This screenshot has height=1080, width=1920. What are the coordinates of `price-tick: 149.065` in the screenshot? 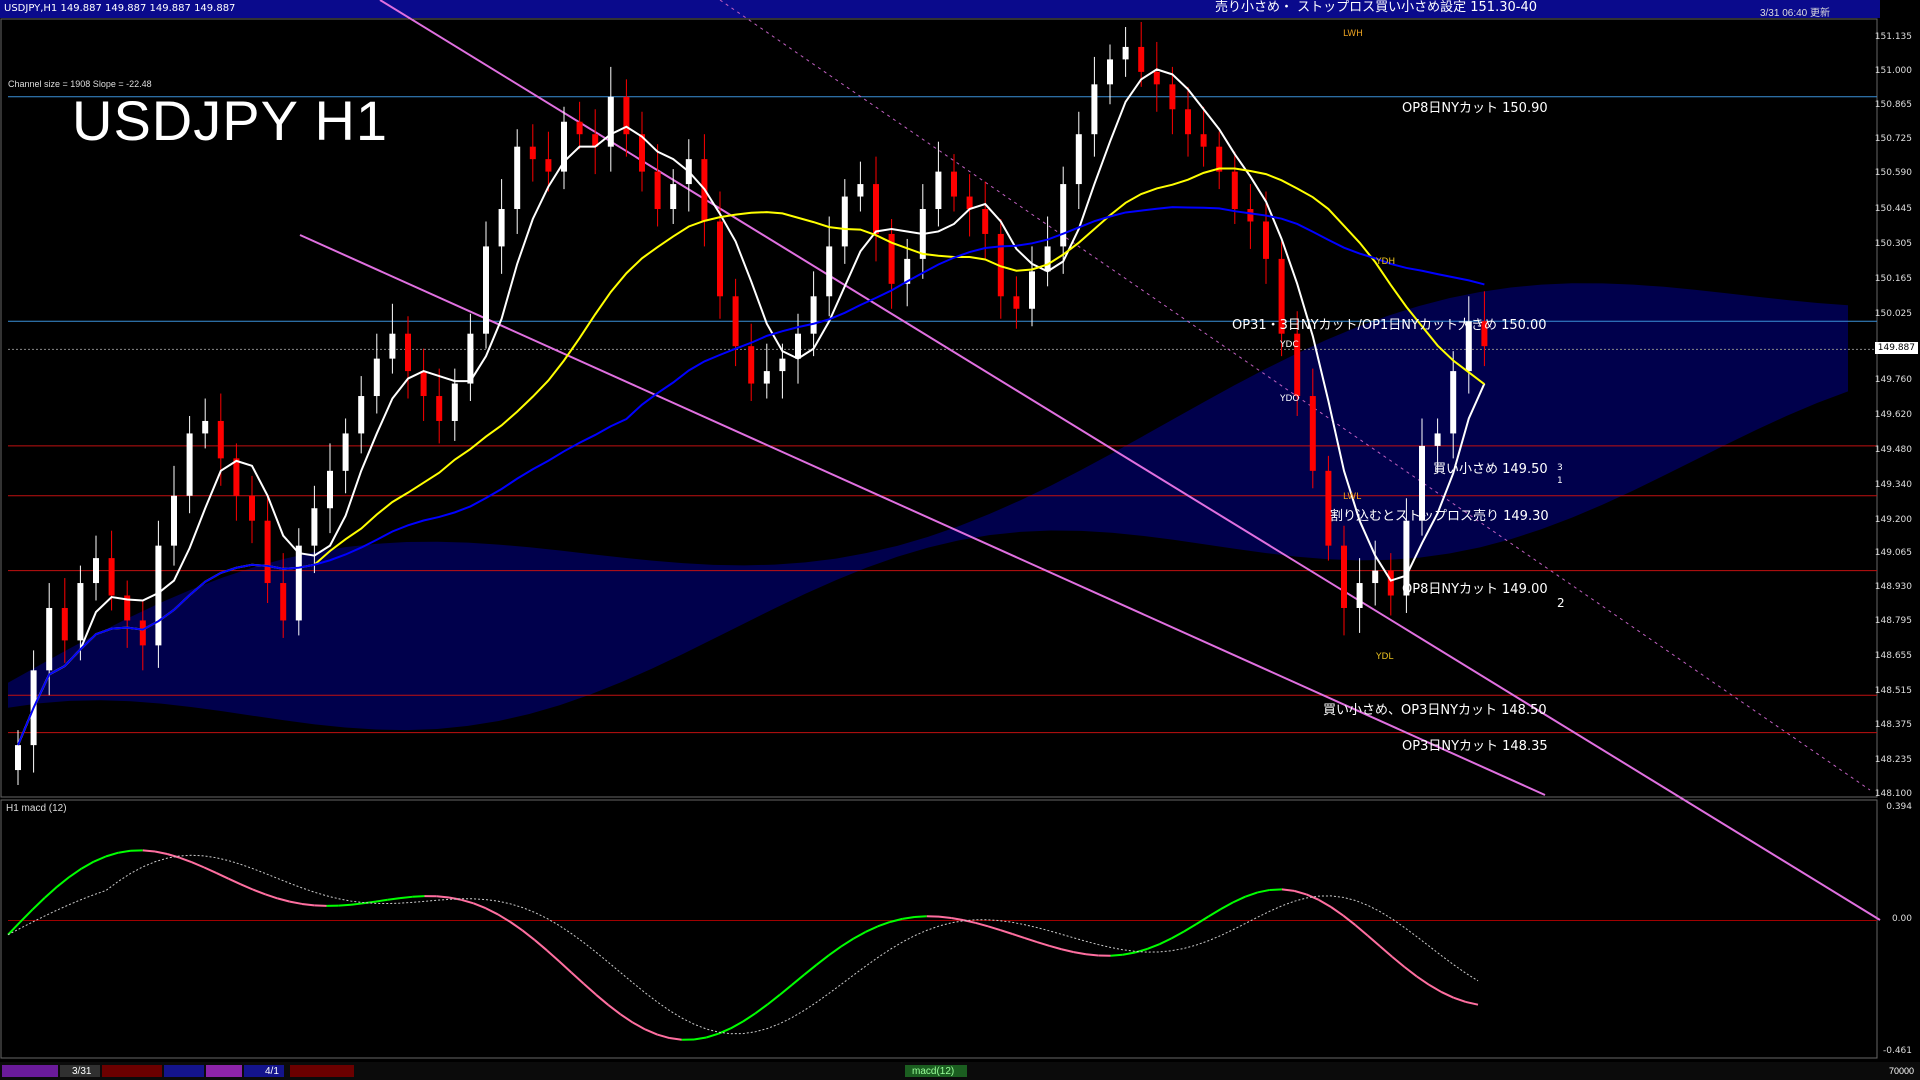 It's located at (1893, 553).